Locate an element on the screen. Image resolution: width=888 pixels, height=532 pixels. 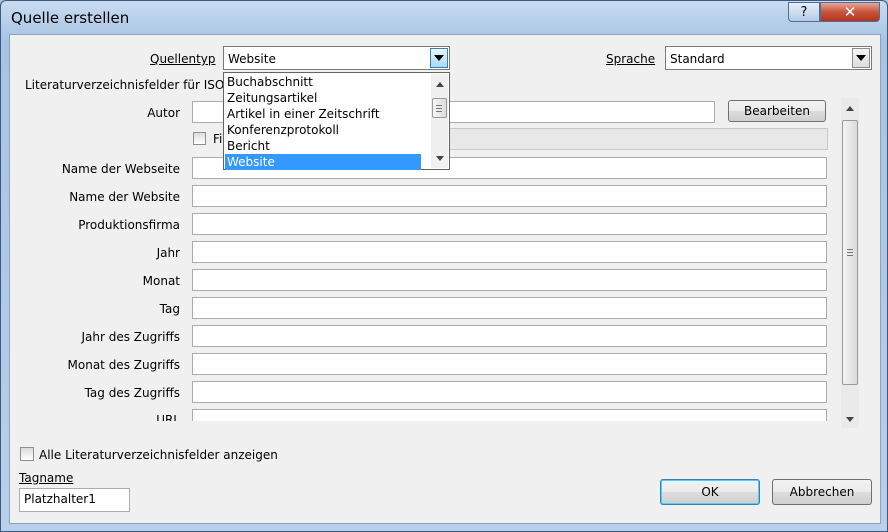
close-icon: ✕ is located at coordinates (850, 12).